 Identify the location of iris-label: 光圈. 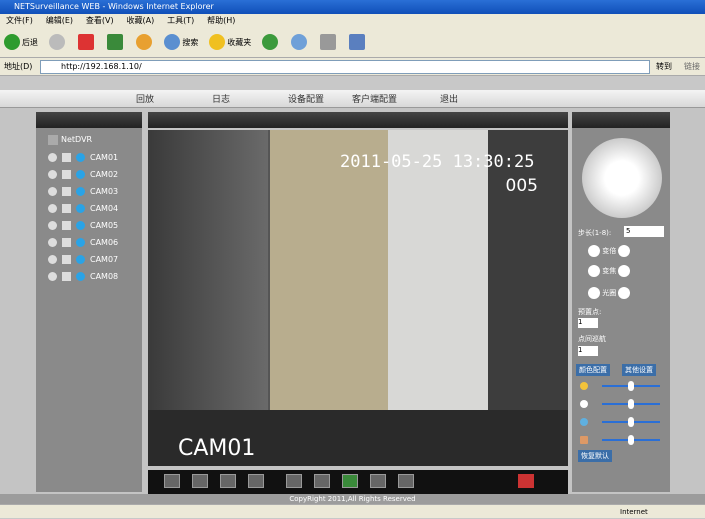
(609, 293).